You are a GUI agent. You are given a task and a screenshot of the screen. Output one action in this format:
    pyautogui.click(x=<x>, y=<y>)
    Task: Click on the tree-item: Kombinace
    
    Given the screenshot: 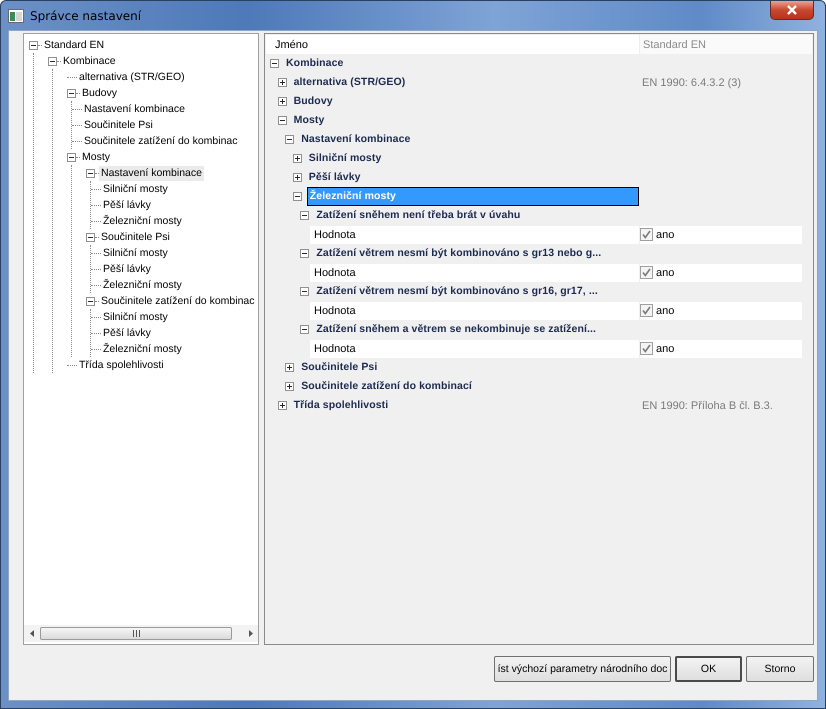 What is the action you would take?
    pyautogui.click(x=89, y=61)
    